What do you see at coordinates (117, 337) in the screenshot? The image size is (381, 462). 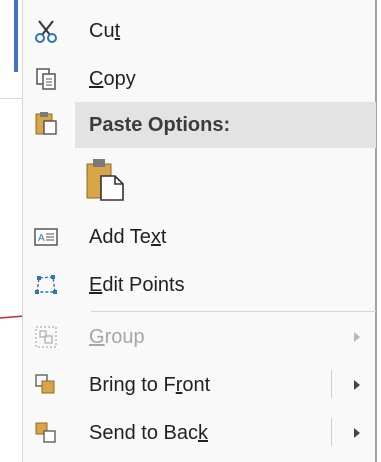 I see `menu-label-group: Group` at bounding box center [117, 337].